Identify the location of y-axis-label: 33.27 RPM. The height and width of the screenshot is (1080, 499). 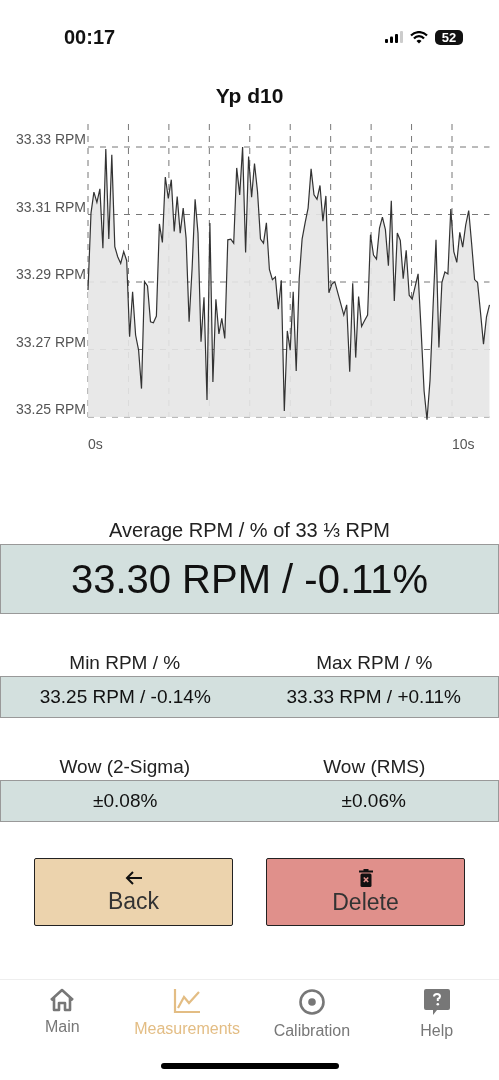
(50, 341).